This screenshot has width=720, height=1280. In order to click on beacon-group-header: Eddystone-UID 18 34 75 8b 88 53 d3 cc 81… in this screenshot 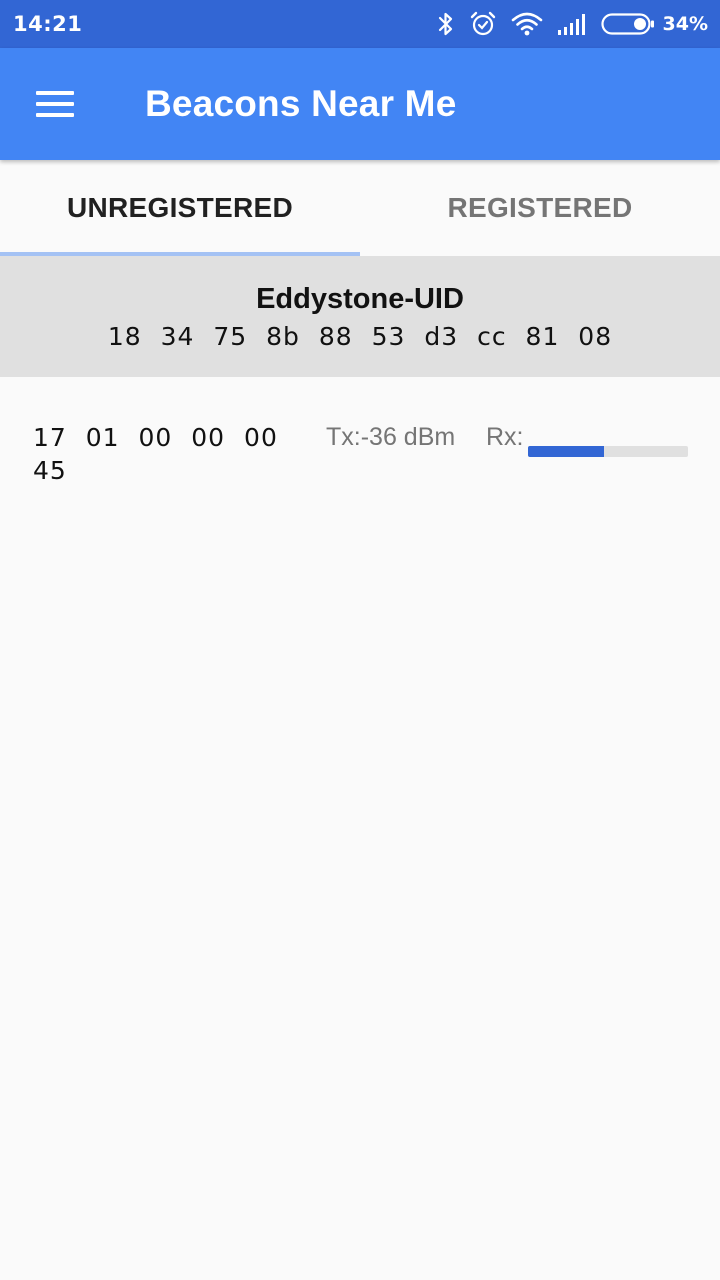, I will do `click(360, 316)`.